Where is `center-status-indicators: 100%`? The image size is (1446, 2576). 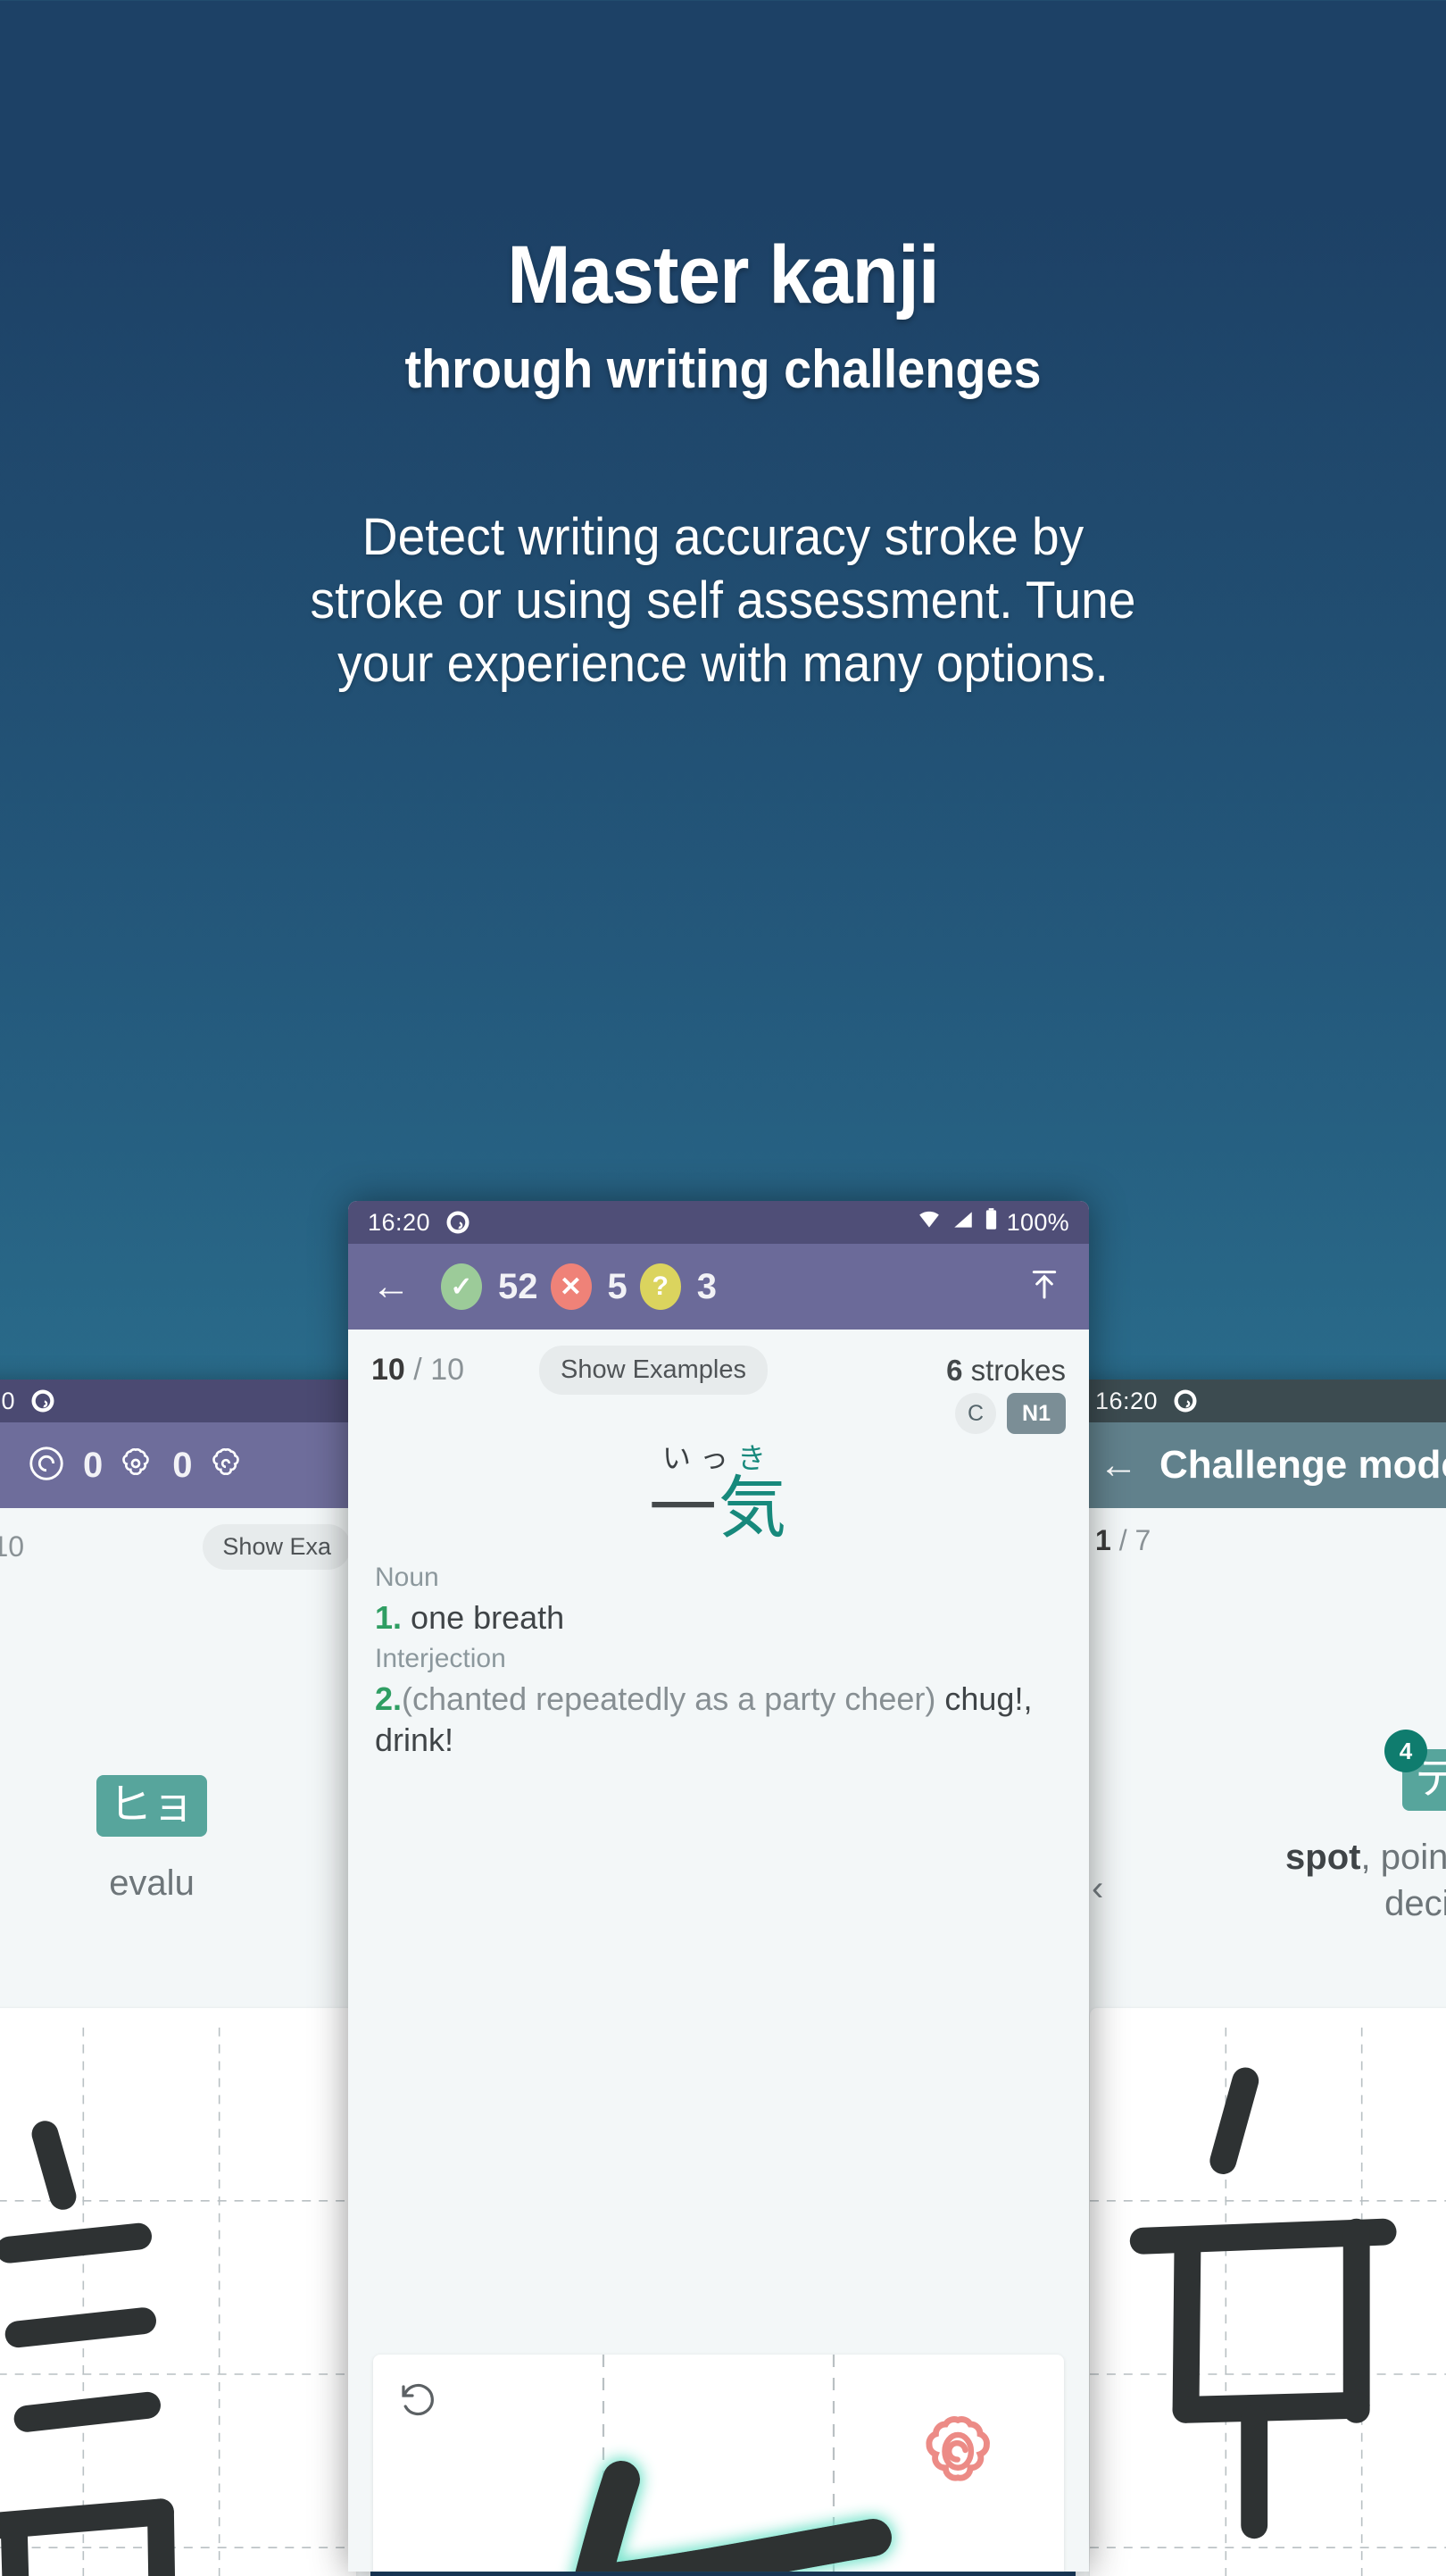
center-status-indicators: 100% is located at coordinates (993, 1222).